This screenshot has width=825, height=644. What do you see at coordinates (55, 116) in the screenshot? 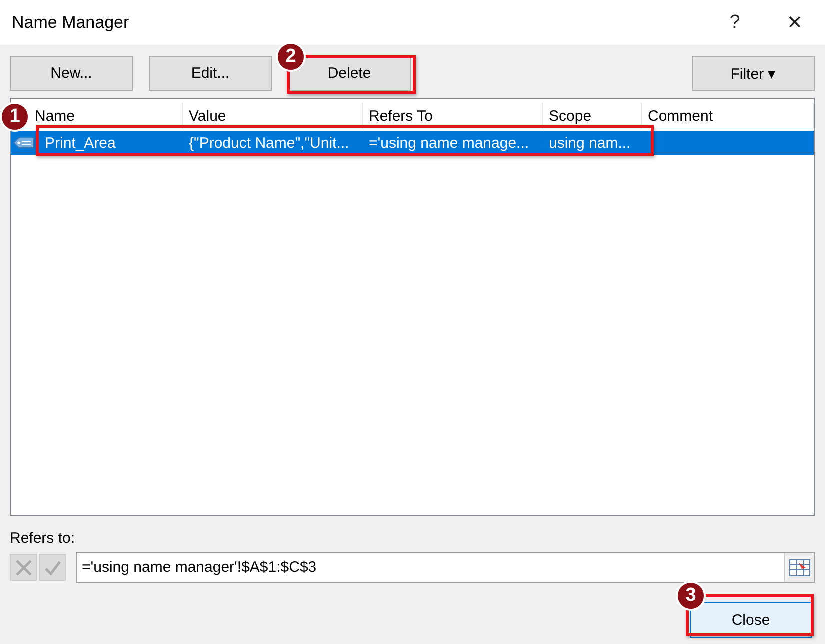
I see `column-header: Name` at bounding box center [55, 116].